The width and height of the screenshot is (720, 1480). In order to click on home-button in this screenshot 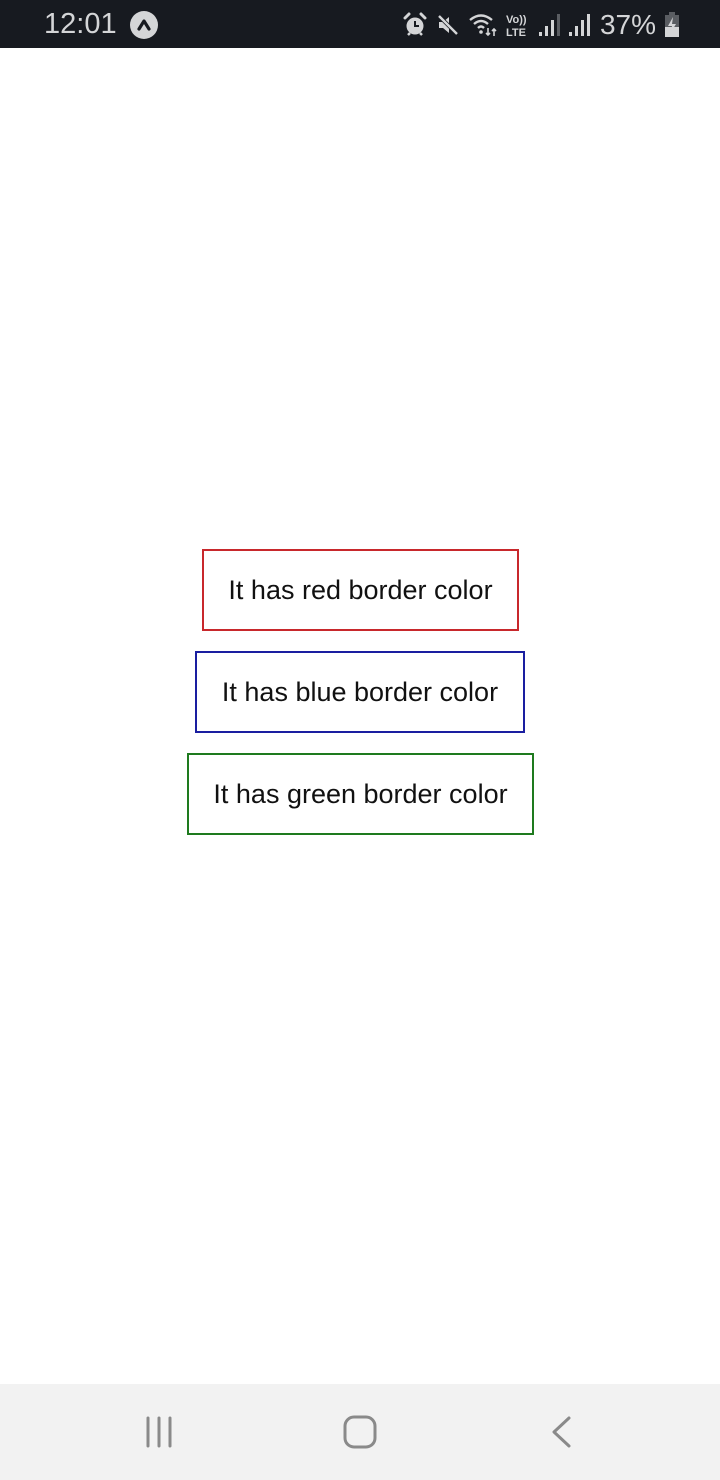, I will do `click(360, 1432)`.